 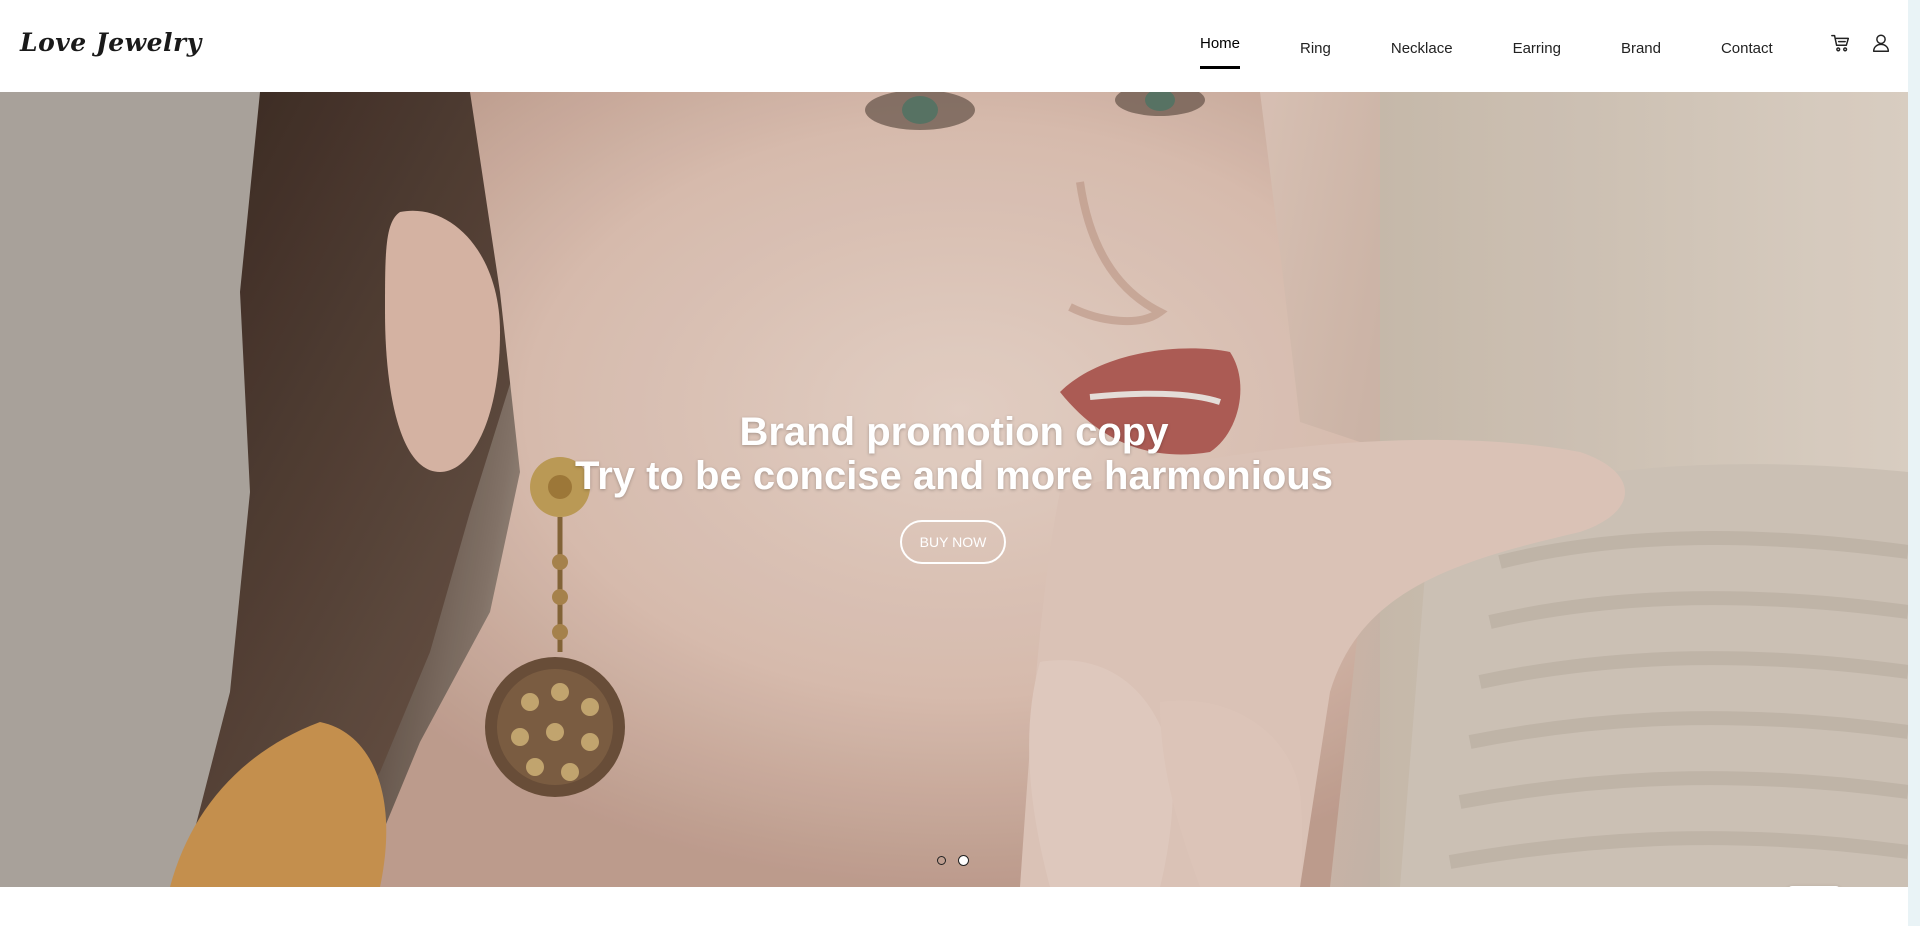 I want to click on hero-headline-line2: Try to be concise and more harmonious, so click(x=954, y=476).